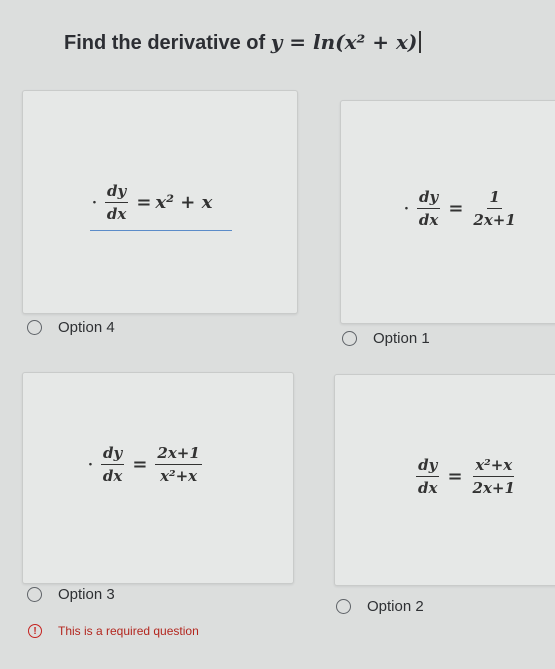 This screenshot has height=669, width=555. Describe the element at coordinates (420, 42) in the screenshot. I see `text-cursor` at that location.